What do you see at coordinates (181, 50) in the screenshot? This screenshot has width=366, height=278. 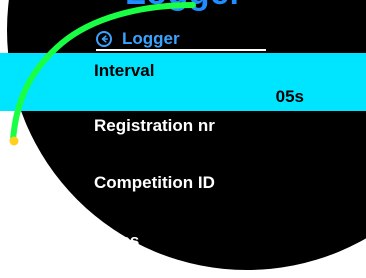 I see `header-divider` at bounding box center [181, 50].